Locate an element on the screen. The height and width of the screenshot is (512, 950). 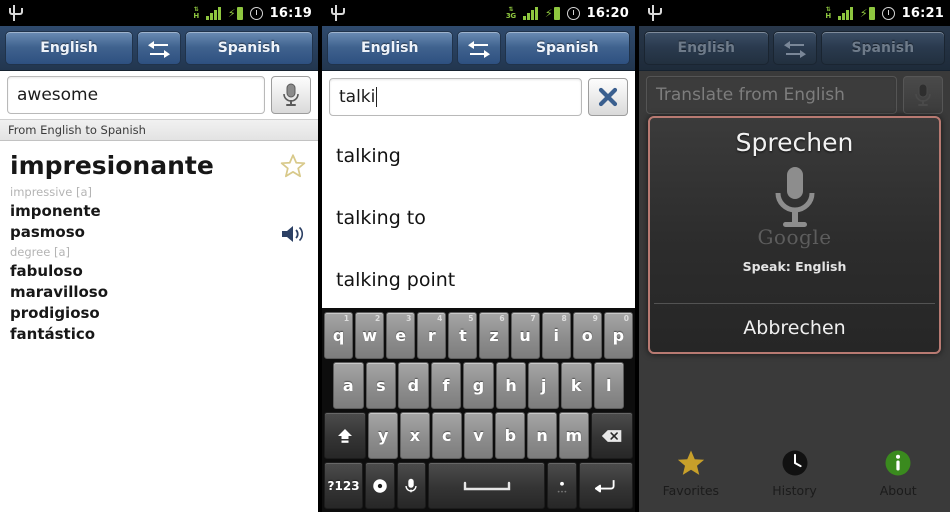
suggestion-item: talking point is located at coordinates (478, 280).